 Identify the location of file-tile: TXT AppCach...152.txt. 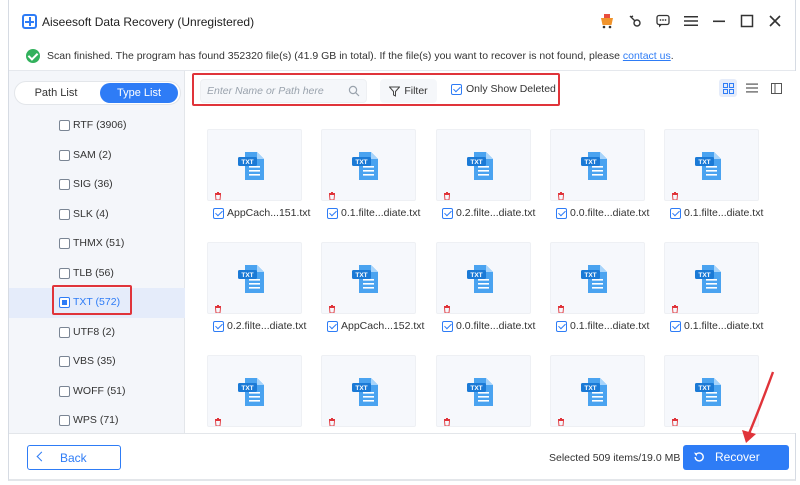
(372, 289).